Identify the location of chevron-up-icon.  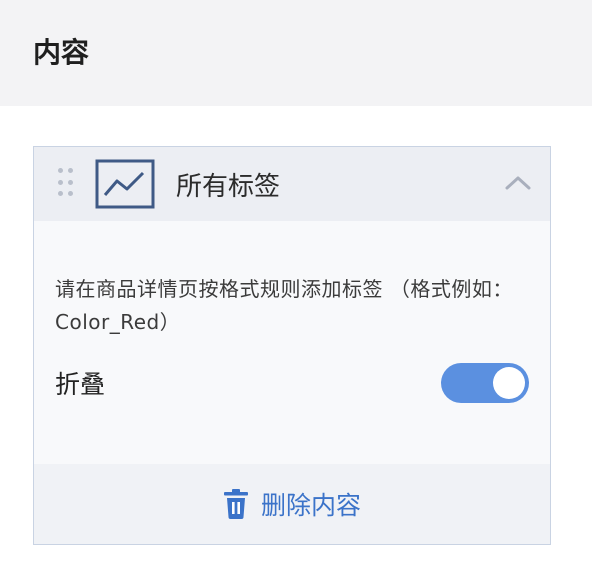
(518, 183).